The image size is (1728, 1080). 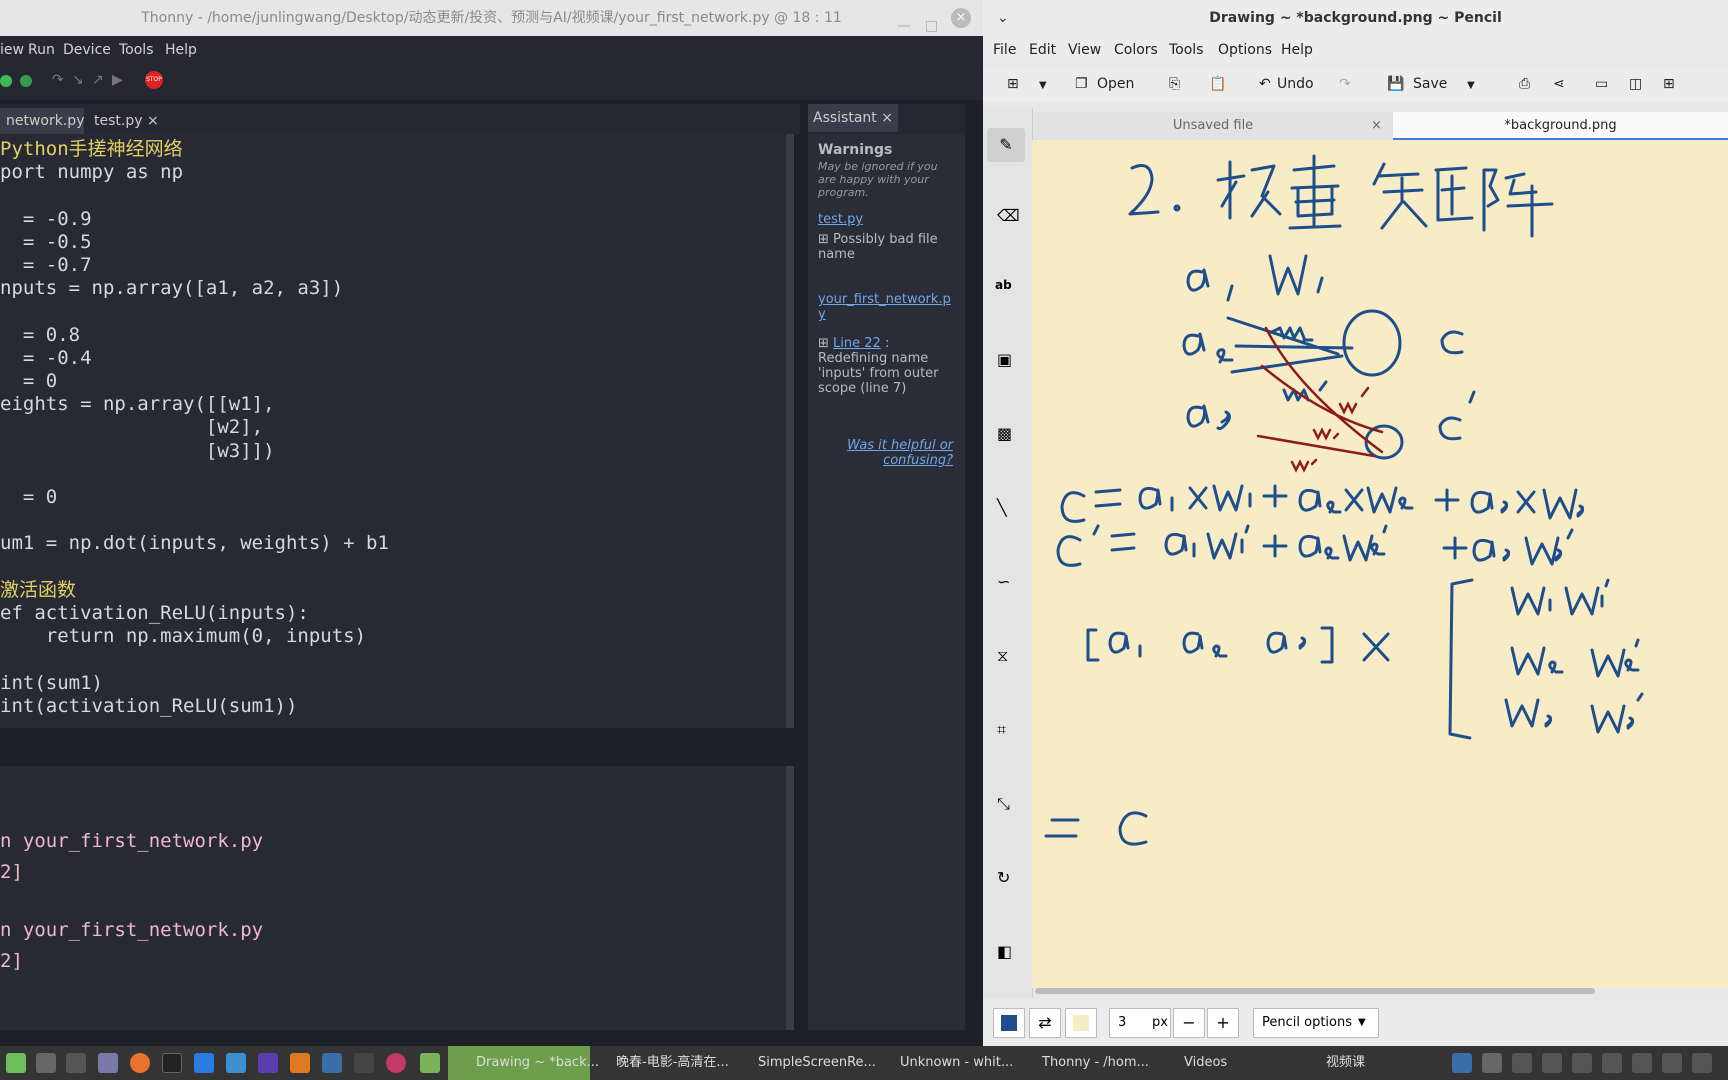 What do you see at coordinates (6, 81) in the screenshot?
I see `run-icon` at bounding box center [6, 81].